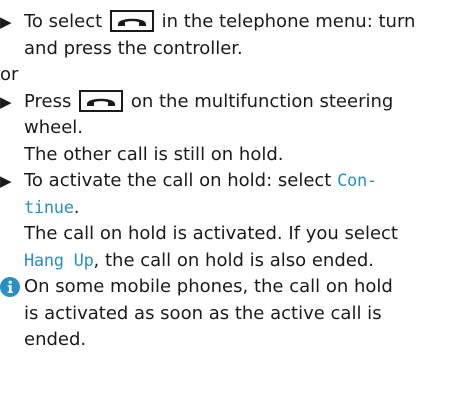 The width and height of the screenshot is (462, 406). Describe the element at coordinates (233, 260) in the screenshot. I see `step-3-result-text-2: , the call on hold is also ended.` at that location.